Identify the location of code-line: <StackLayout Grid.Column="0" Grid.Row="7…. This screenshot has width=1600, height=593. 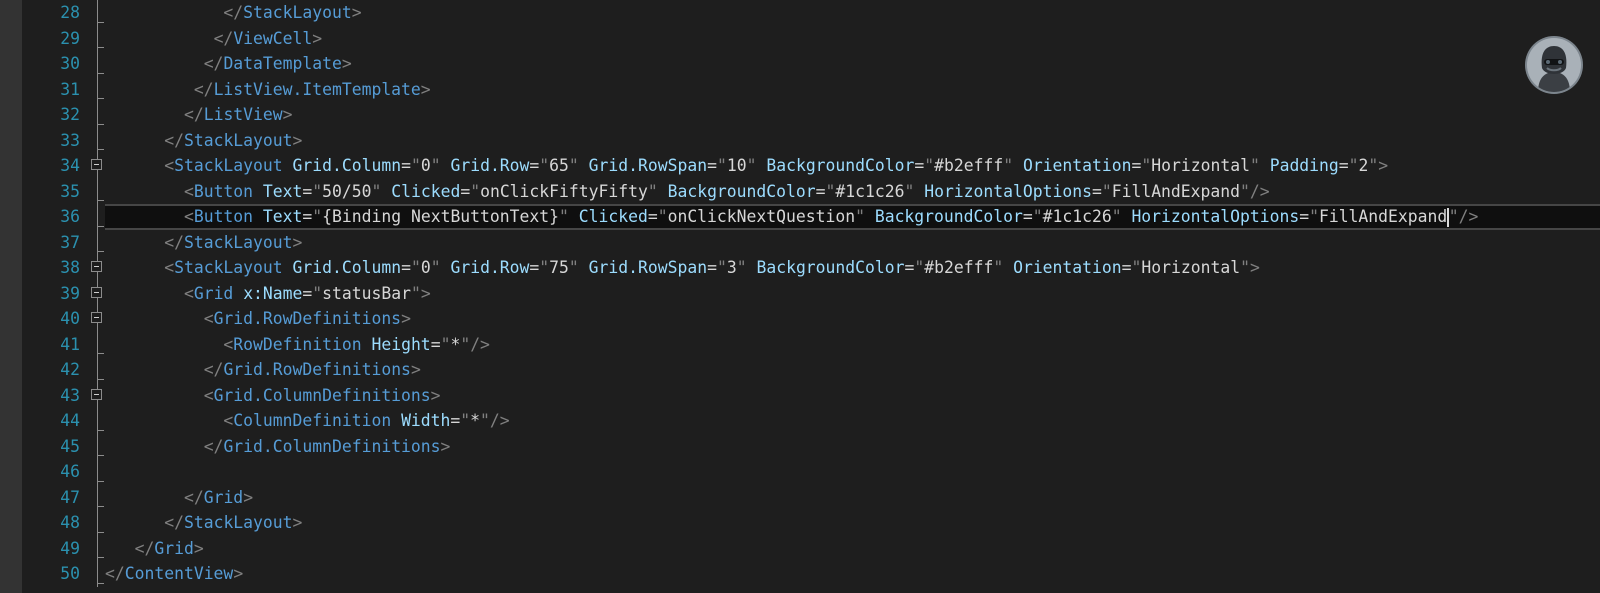
(852, 268).